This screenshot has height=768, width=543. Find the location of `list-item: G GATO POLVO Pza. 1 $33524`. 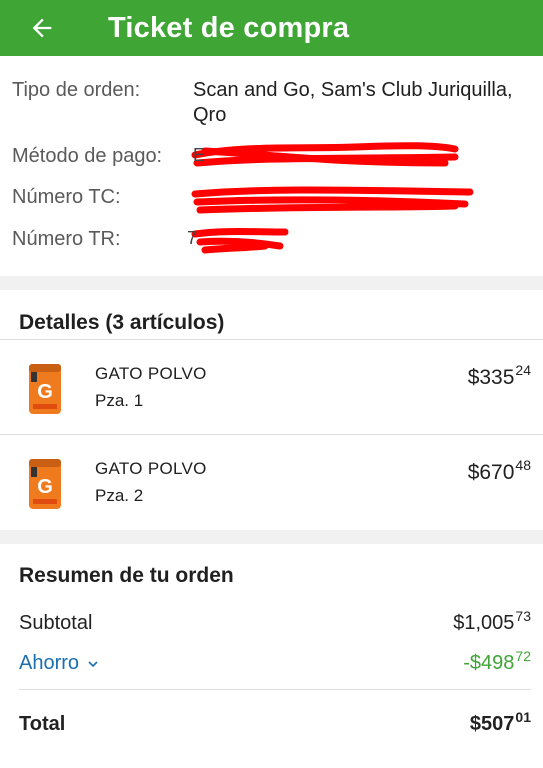

list-item: G GATO POLVO Pza. 1 $33524 is located at coordinates (271, 387).